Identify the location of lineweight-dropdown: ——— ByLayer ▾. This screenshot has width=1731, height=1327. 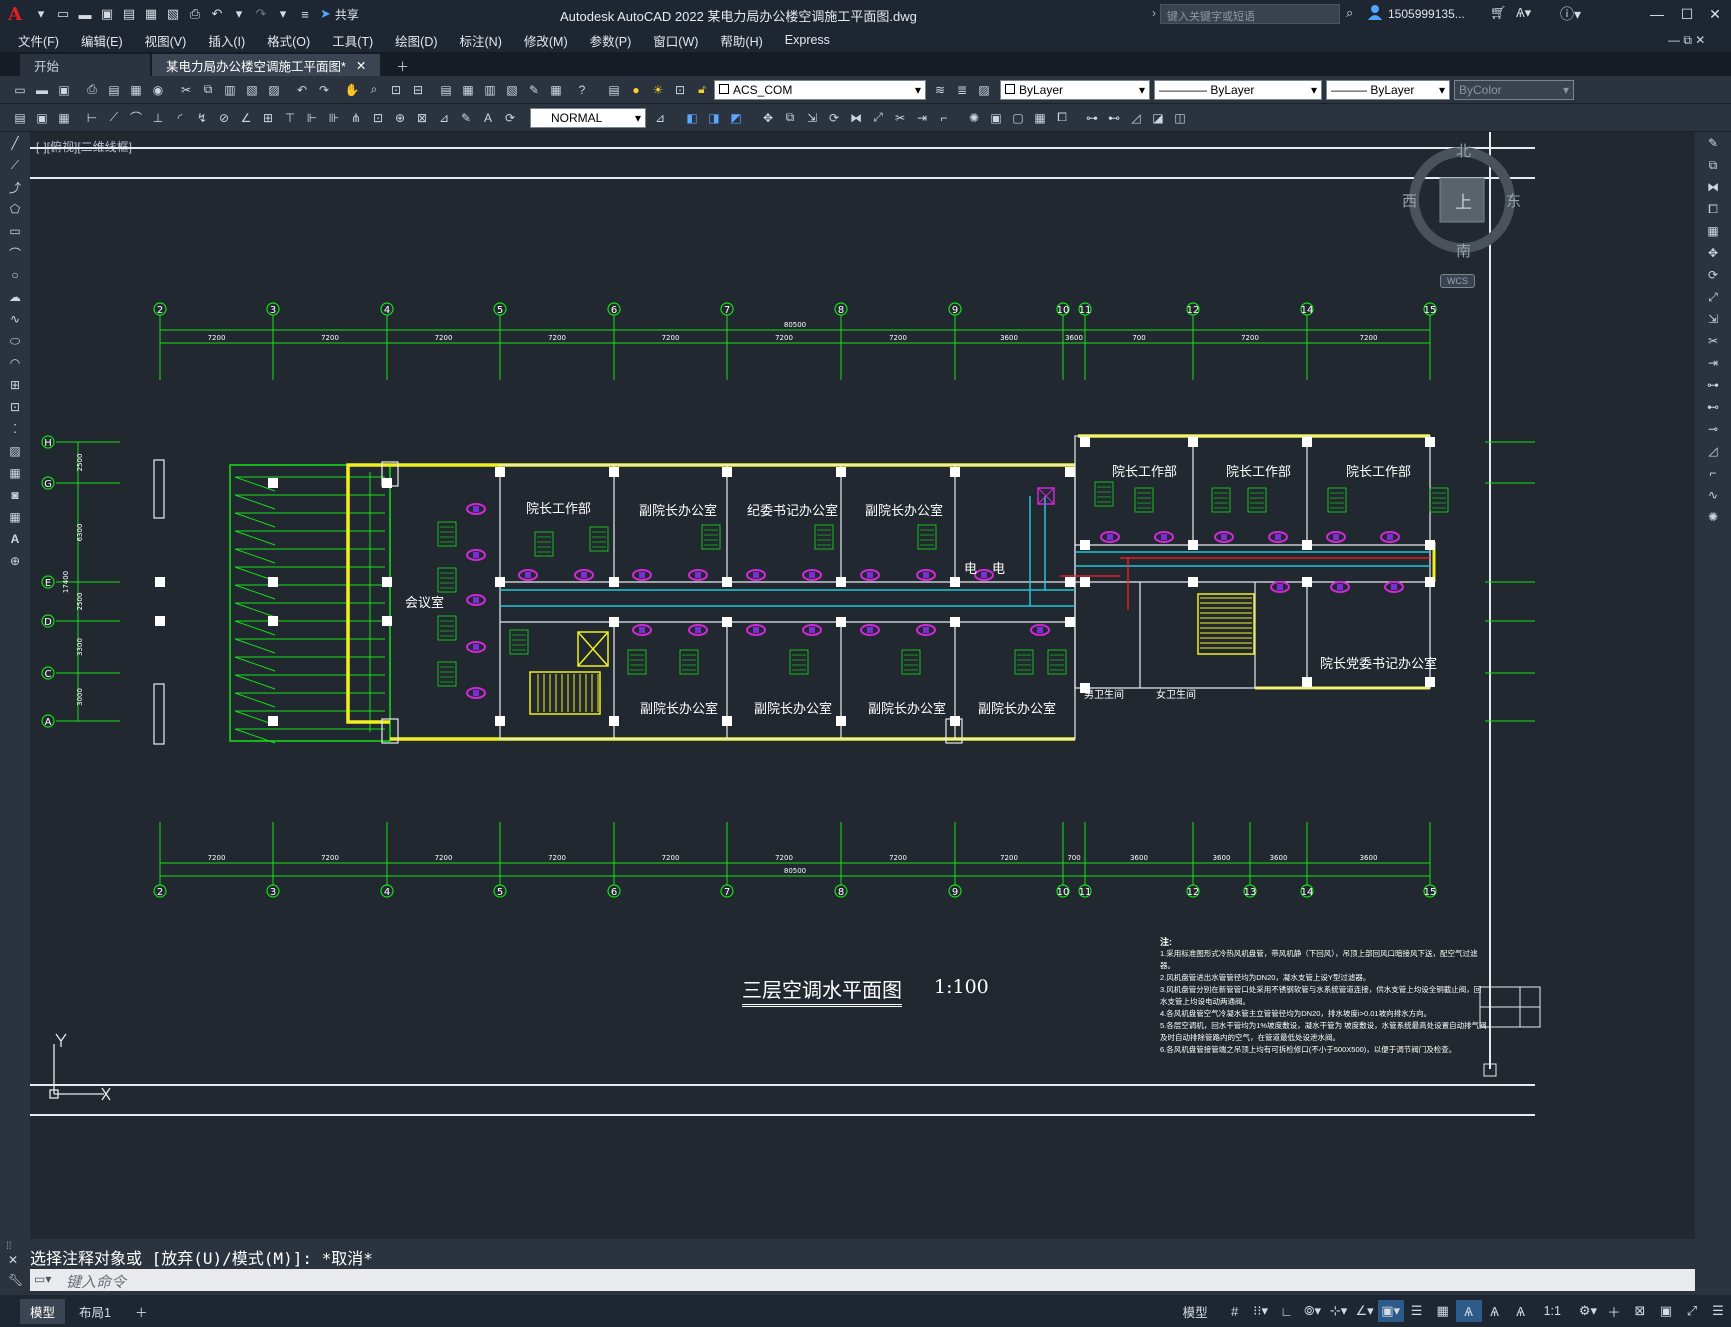
(1388, 89).